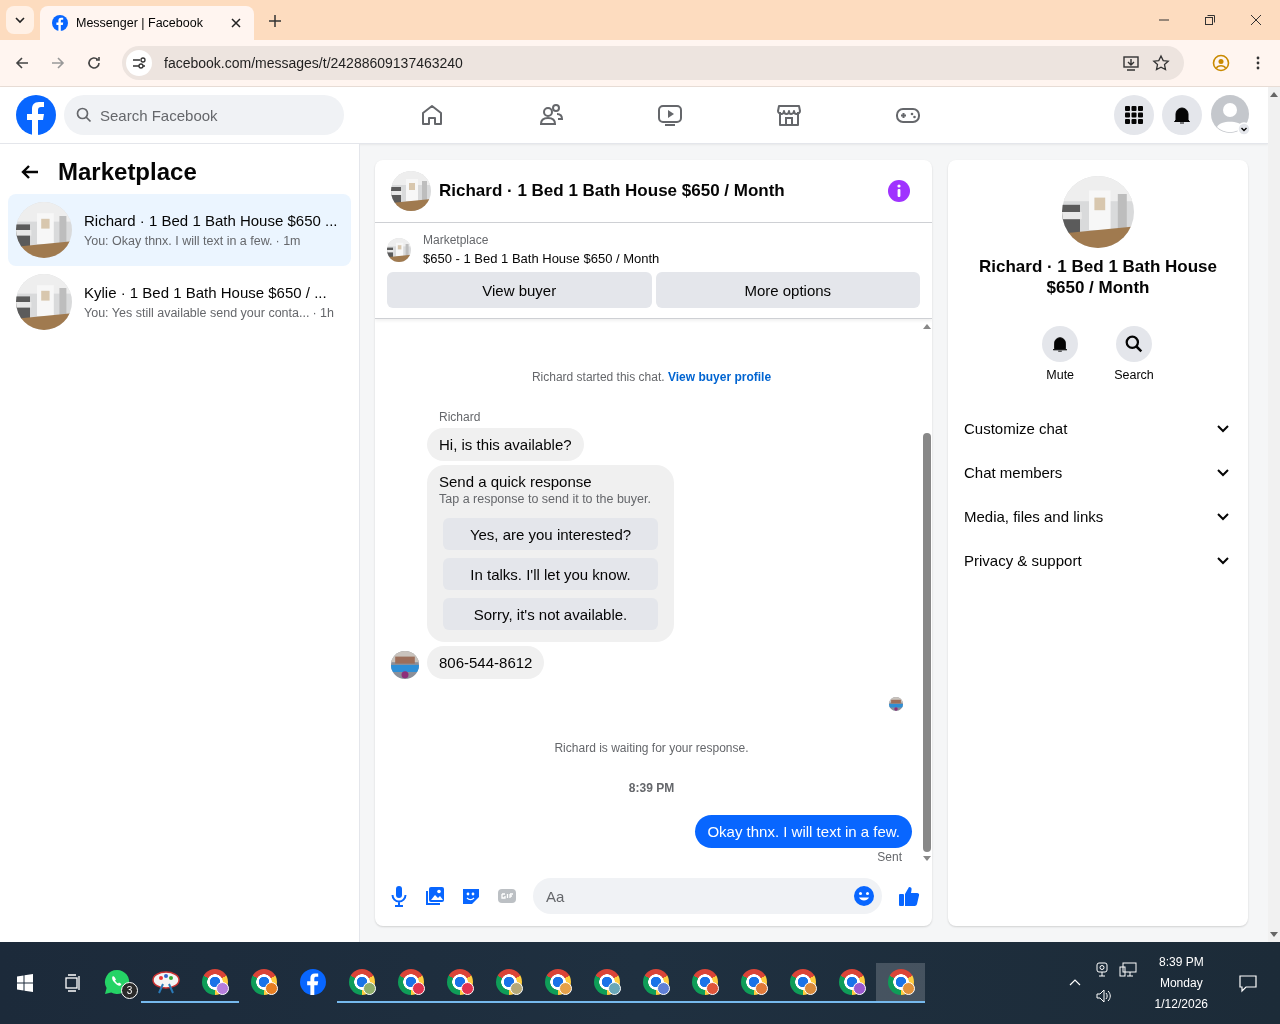 This screenshot has width=1280, height=1024. Describe the element at coordinates (1161, 63) in the screenshot. I see `star-icon` at that location.